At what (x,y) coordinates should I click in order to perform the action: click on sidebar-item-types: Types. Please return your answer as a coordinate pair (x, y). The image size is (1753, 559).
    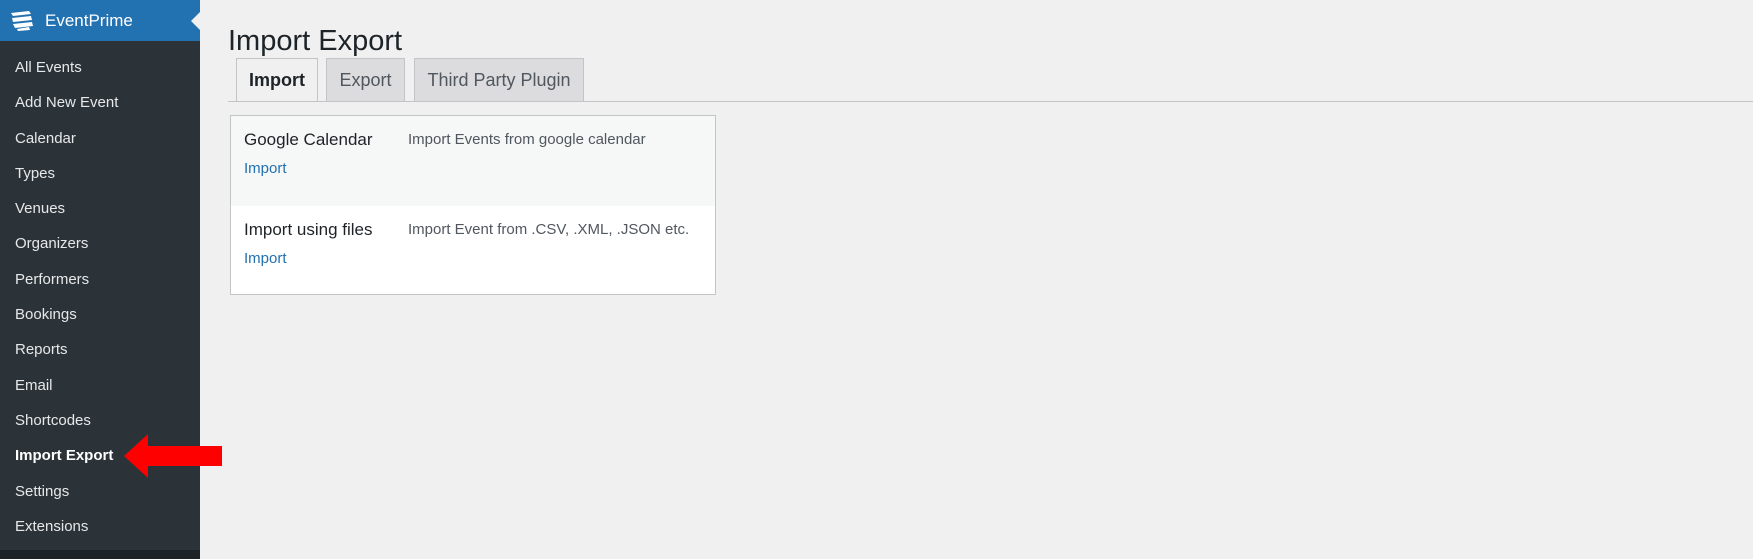
    Looking at the image, I should click on (100, 173).